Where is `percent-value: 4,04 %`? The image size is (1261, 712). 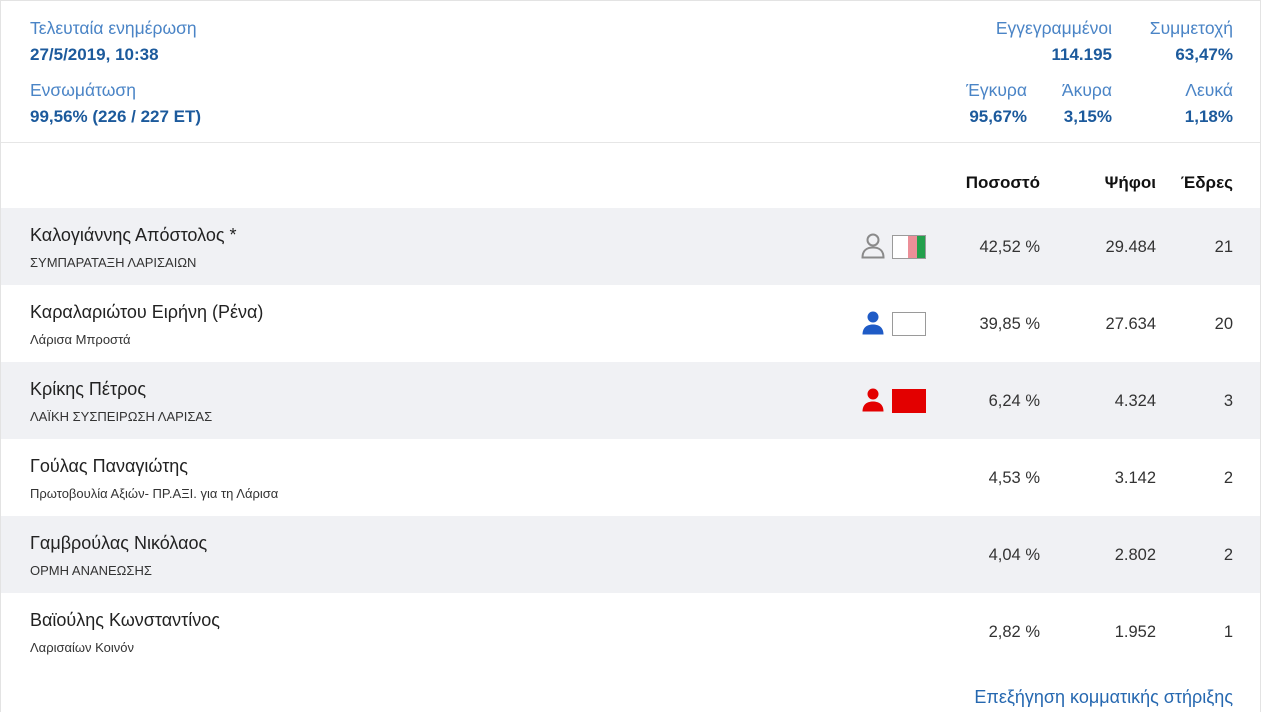 percent-value: 4,04 % is located at coordinates (1014, 555).